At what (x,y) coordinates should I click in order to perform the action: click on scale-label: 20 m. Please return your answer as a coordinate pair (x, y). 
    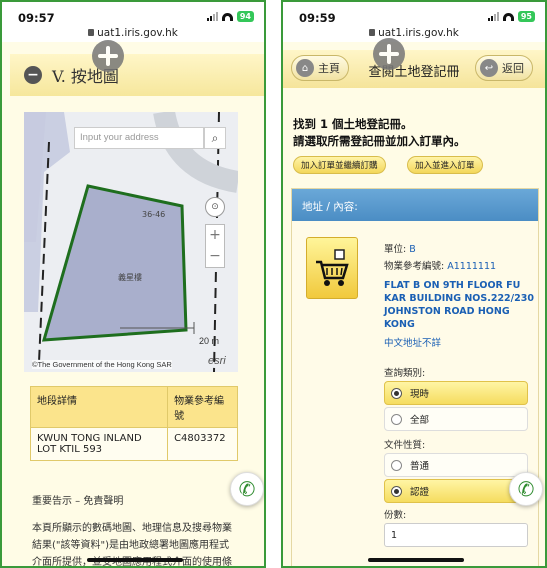
    Looking at the image, I should click on (209, 341).